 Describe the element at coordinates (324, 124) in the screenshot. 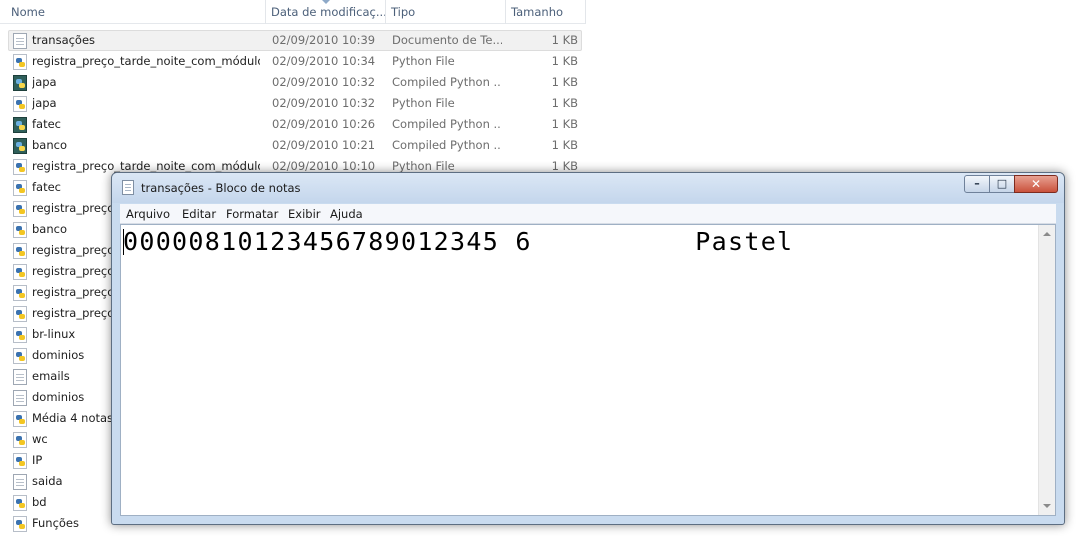

I see `file-date: 02/09/2010 10:26` at that location.